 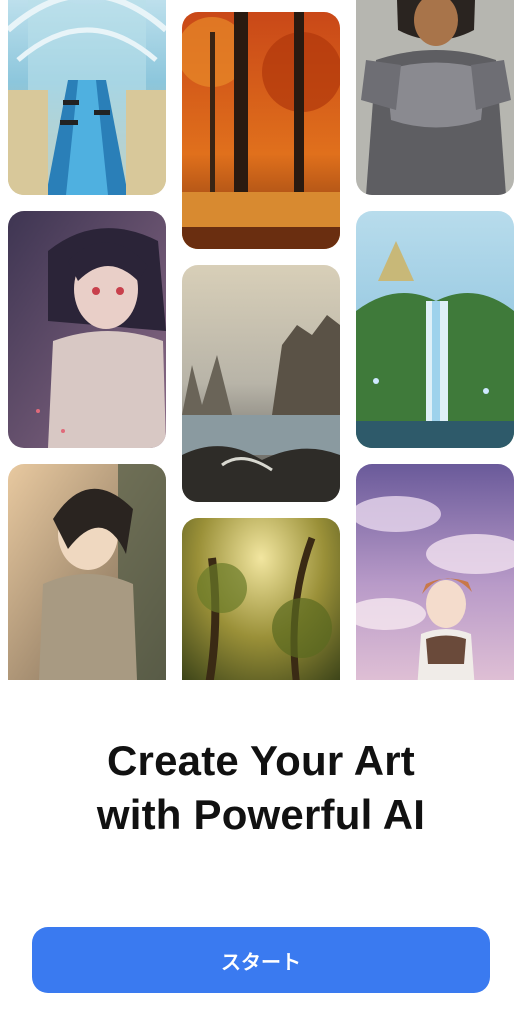 I want to click on gallery-image-anime-girl-short-hair, so click(x=87, y=572).